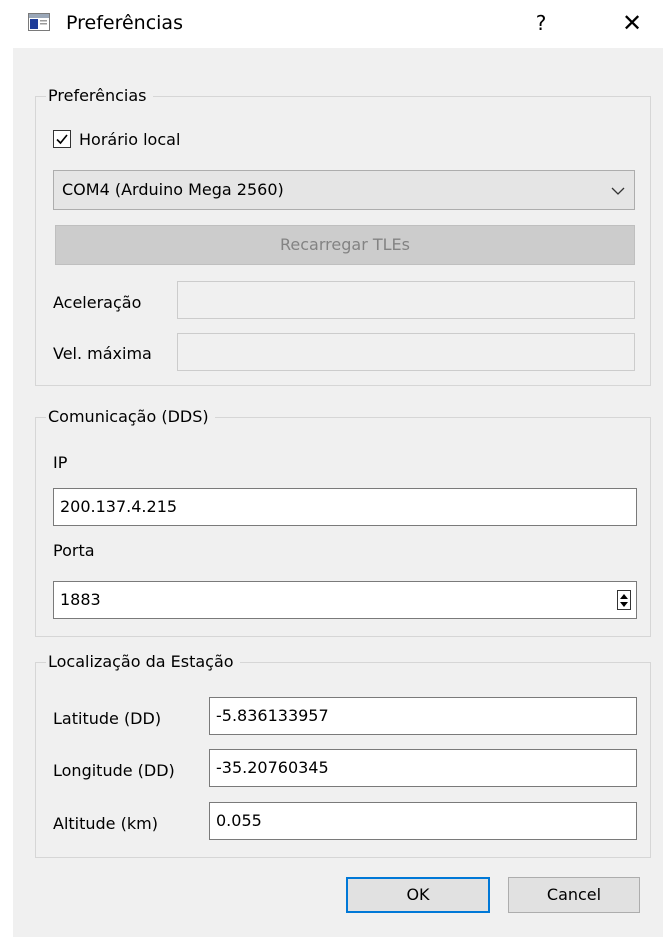 The width and height of the screenshot is (663, 937). Describe the element at coordinates (114, 770) in the screenshot. I see `longitude-label: Longitude (DD)` at that location.